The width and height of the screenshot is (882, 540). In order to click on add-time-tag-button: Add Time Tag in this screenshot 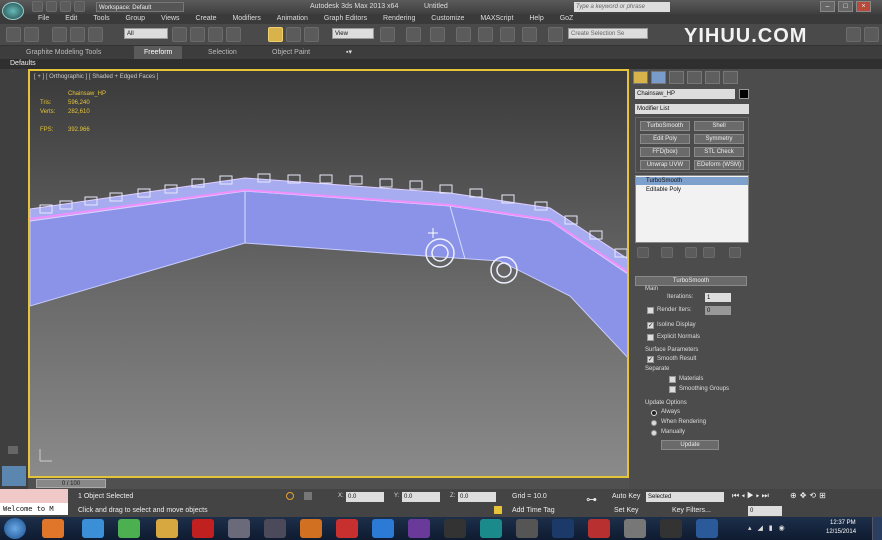, I will do `click(533, 510)`.